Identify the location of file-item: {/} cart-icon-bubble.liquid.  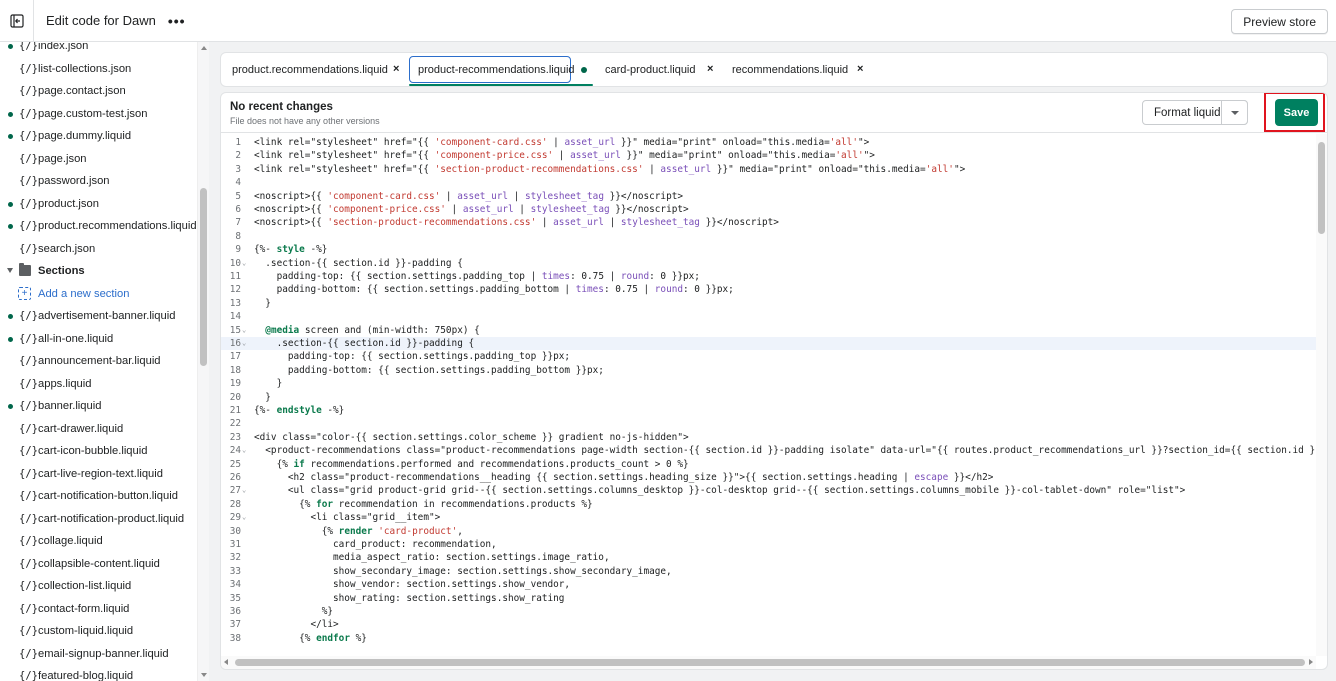
(98, 451).